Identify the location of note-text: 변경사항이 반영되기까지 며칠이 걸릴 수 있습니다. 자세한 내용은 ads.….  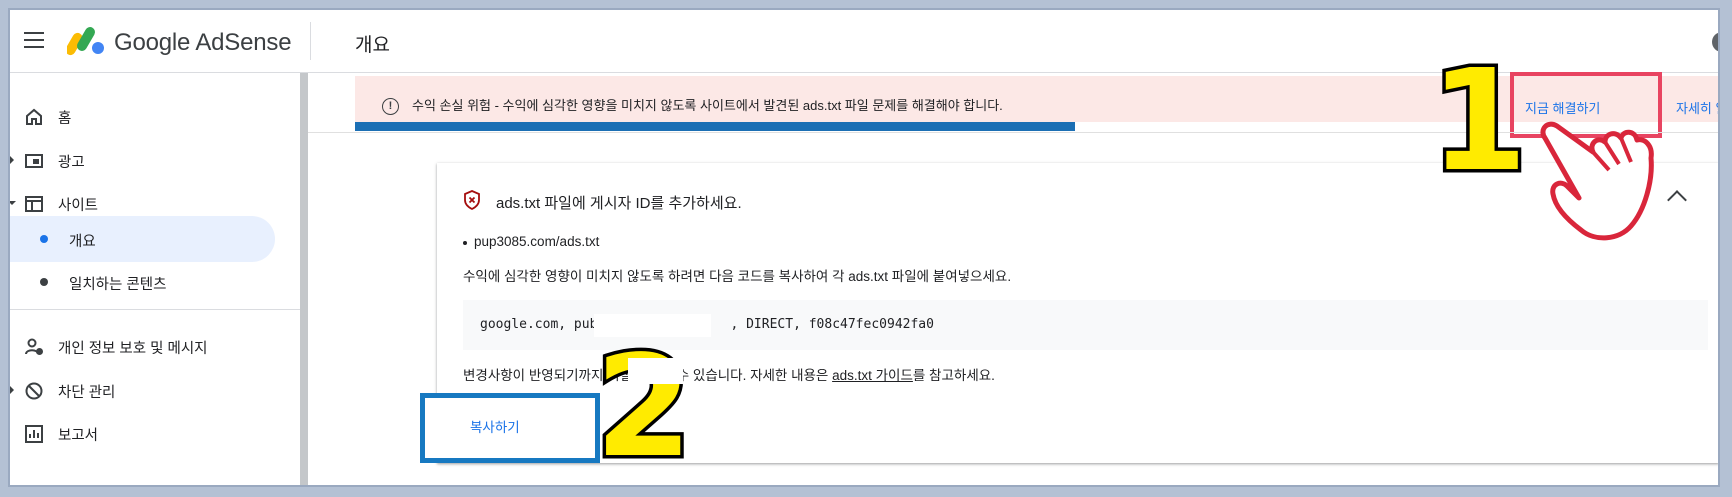
(729, 374).